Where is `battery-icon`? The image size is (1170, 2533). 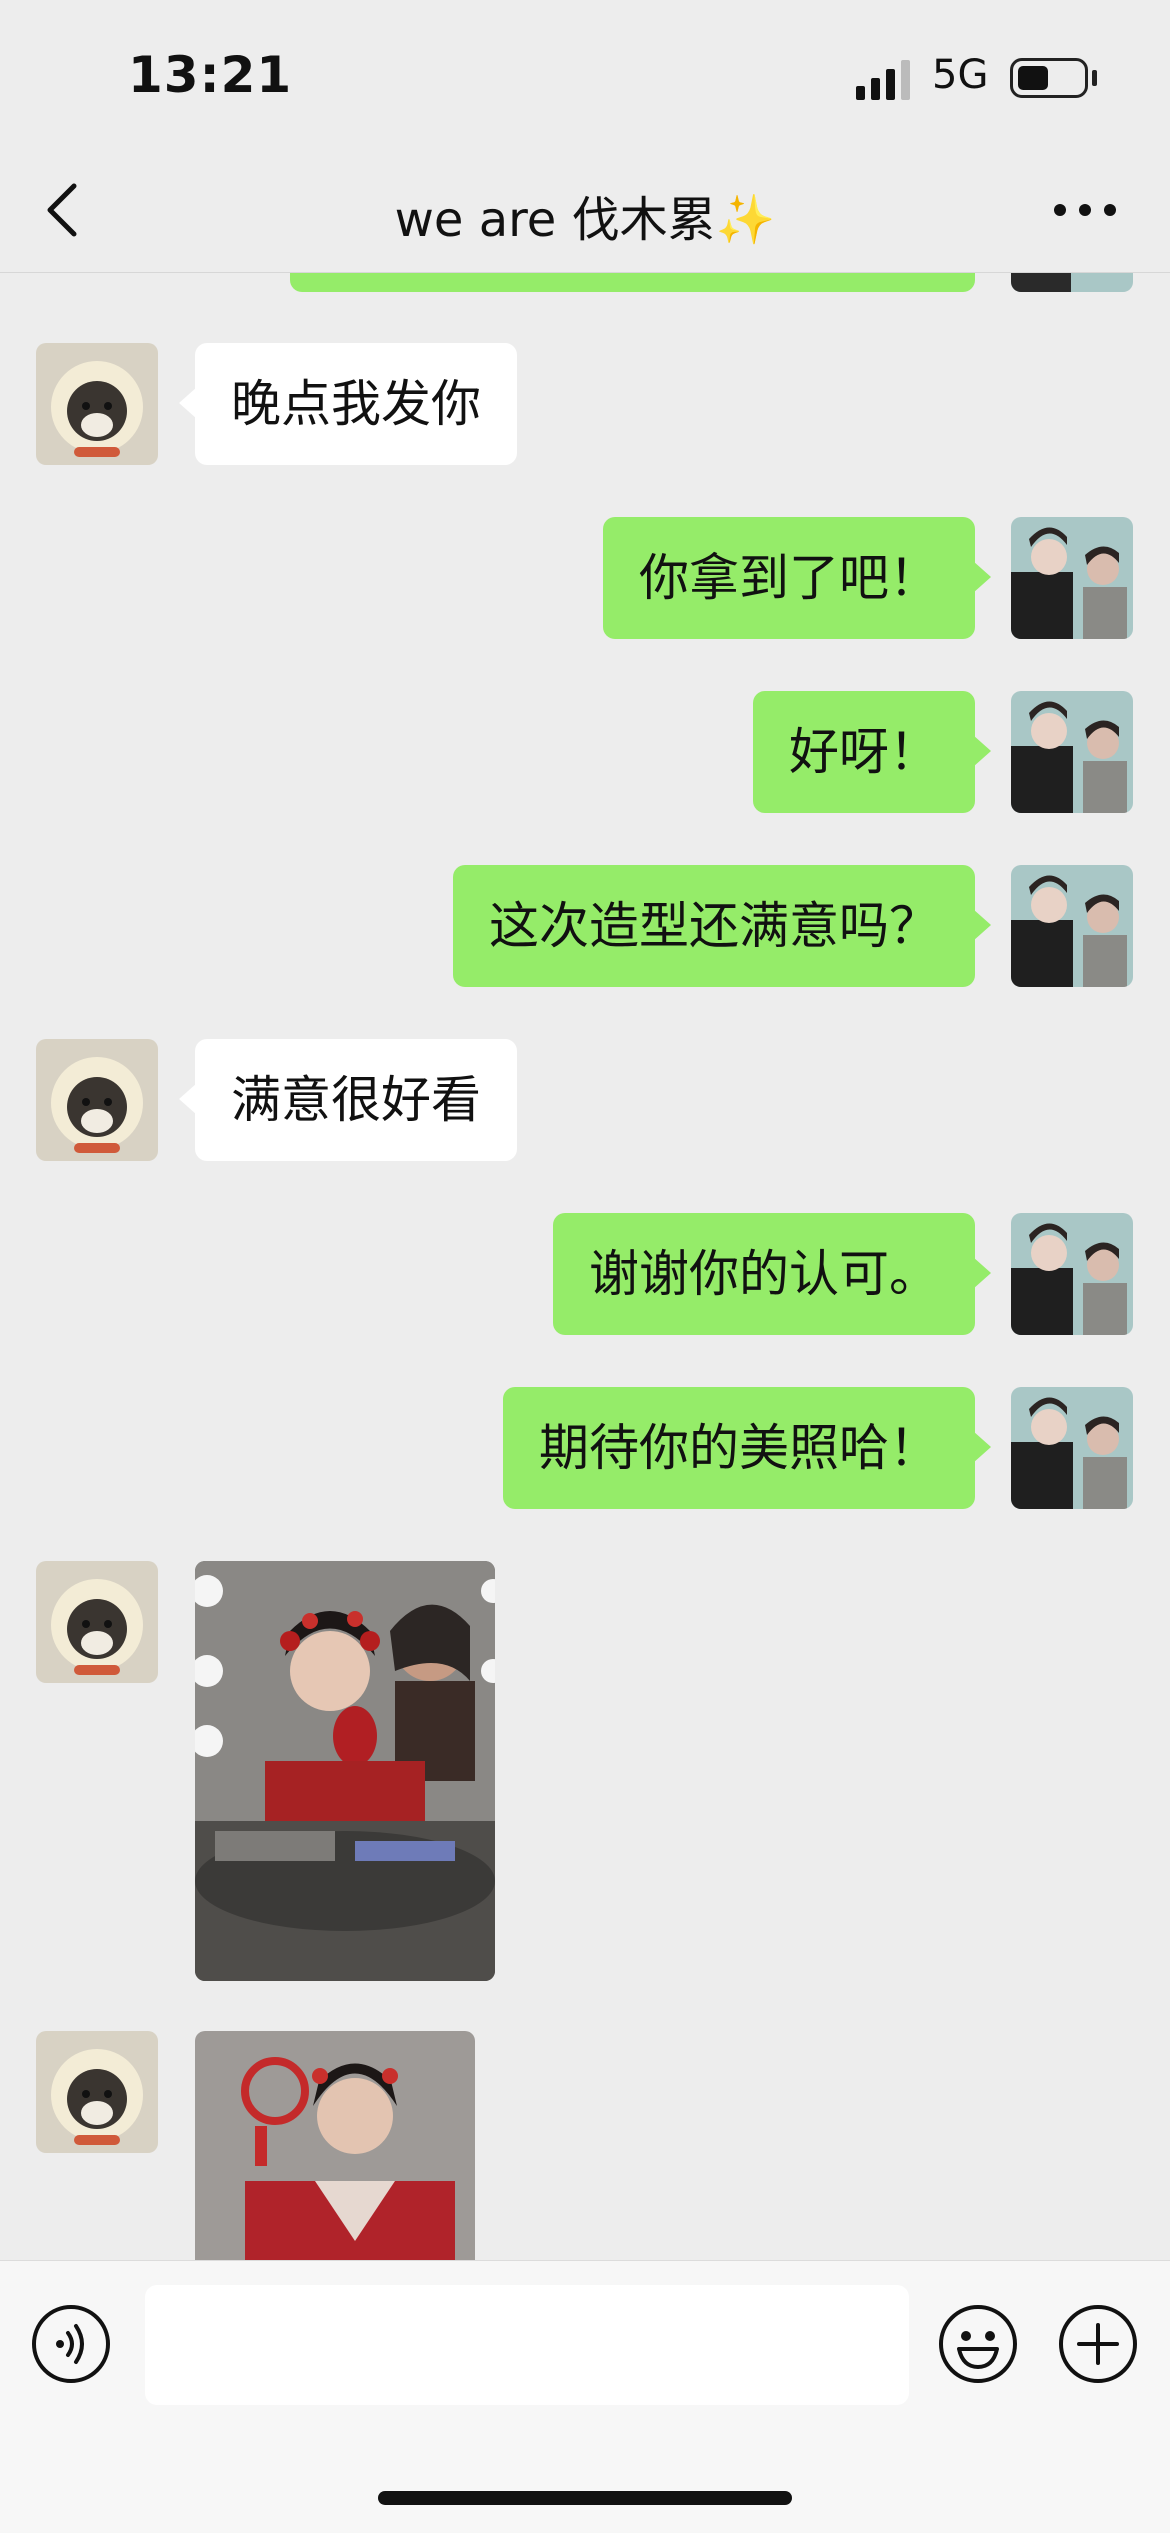 battery-icon is located at coordinates (1049, 78).